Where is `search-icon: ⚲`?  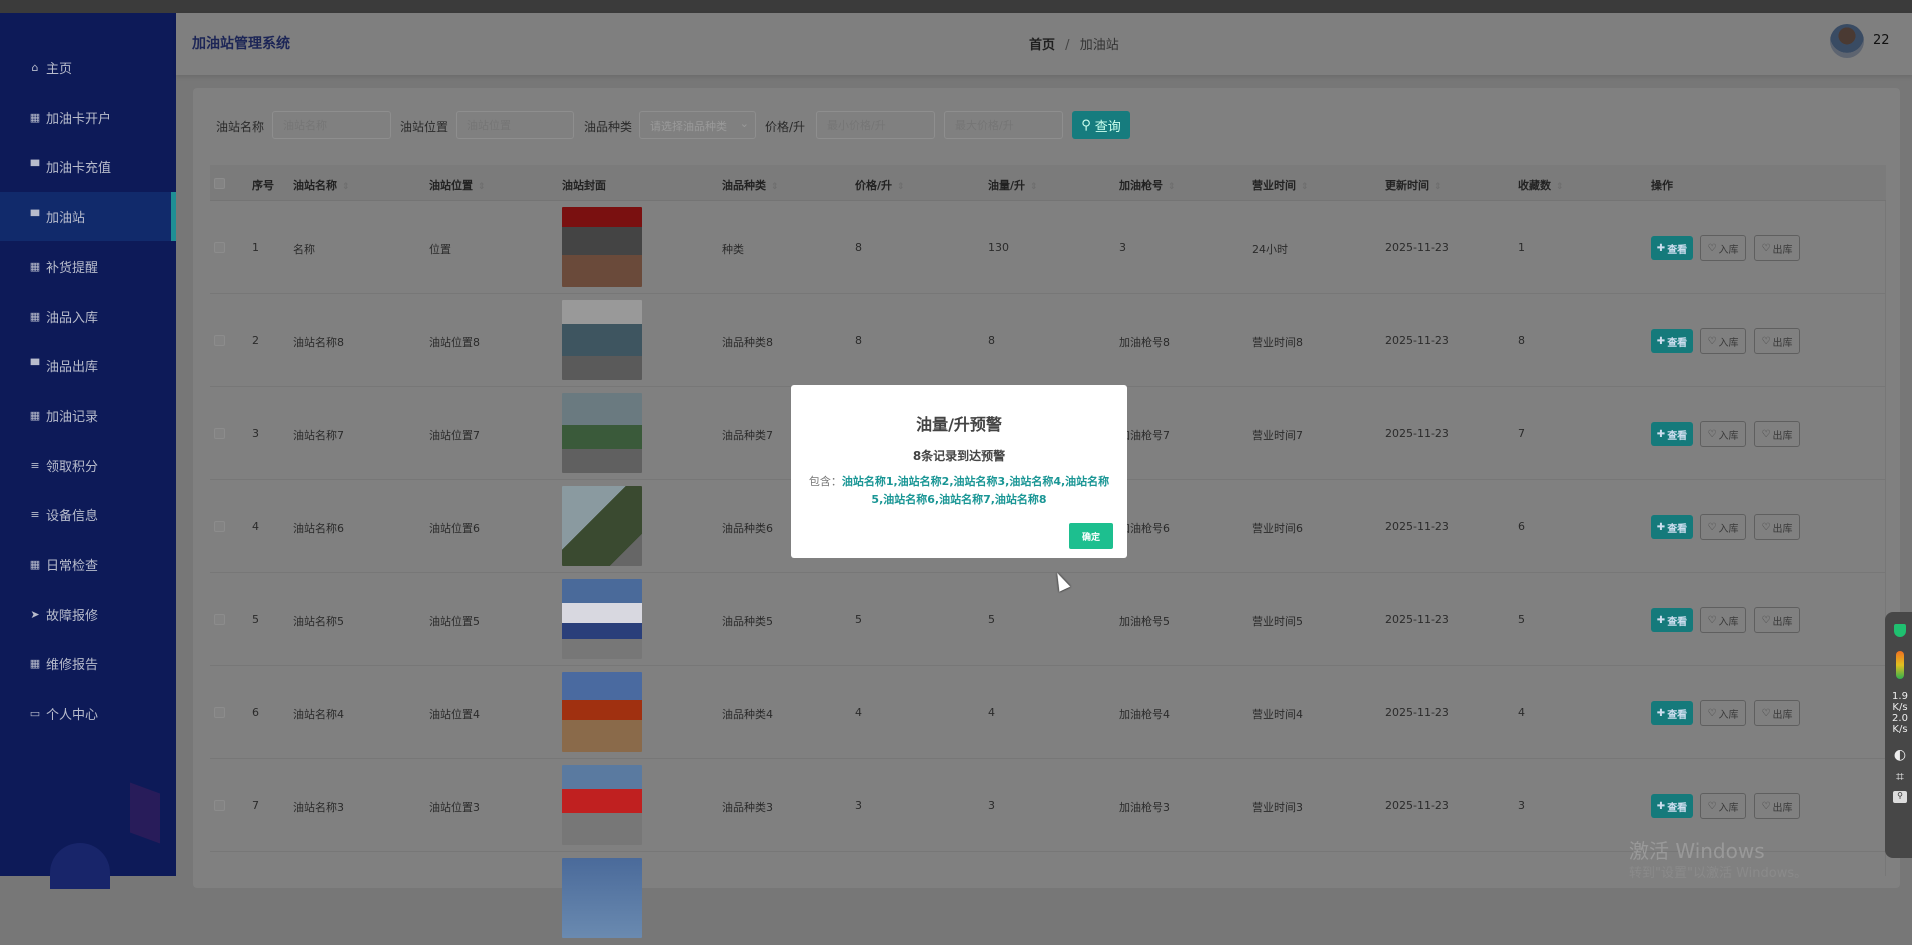
search-icon: ⚲ is located at coordinates (1900, 797).